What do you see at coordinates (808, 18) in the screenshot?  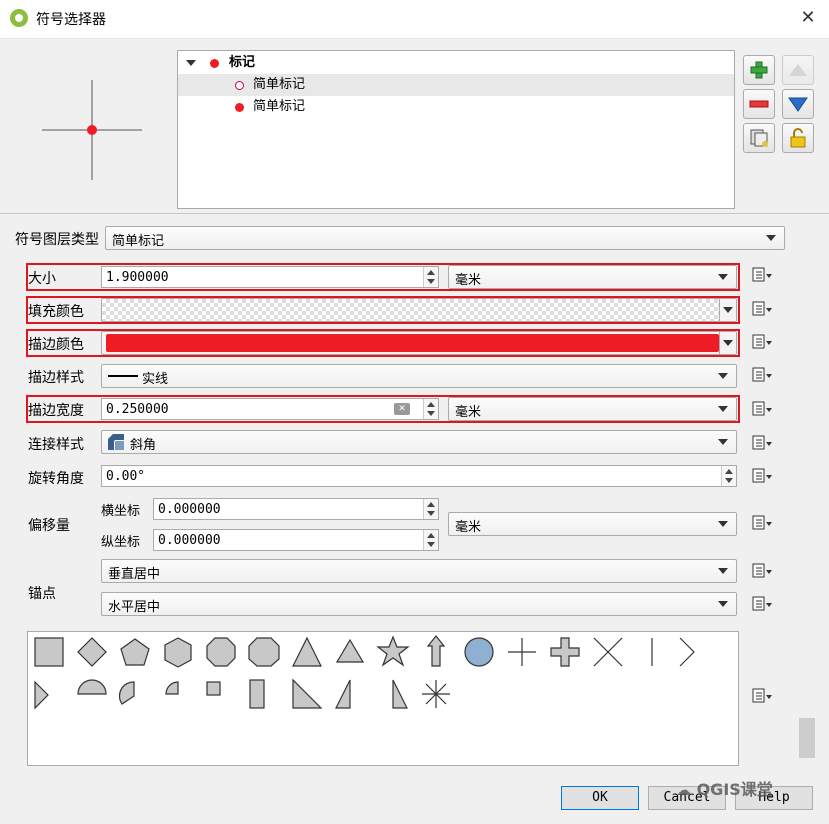 I see `close-icon: ✕` at bounding box center [808, 18].